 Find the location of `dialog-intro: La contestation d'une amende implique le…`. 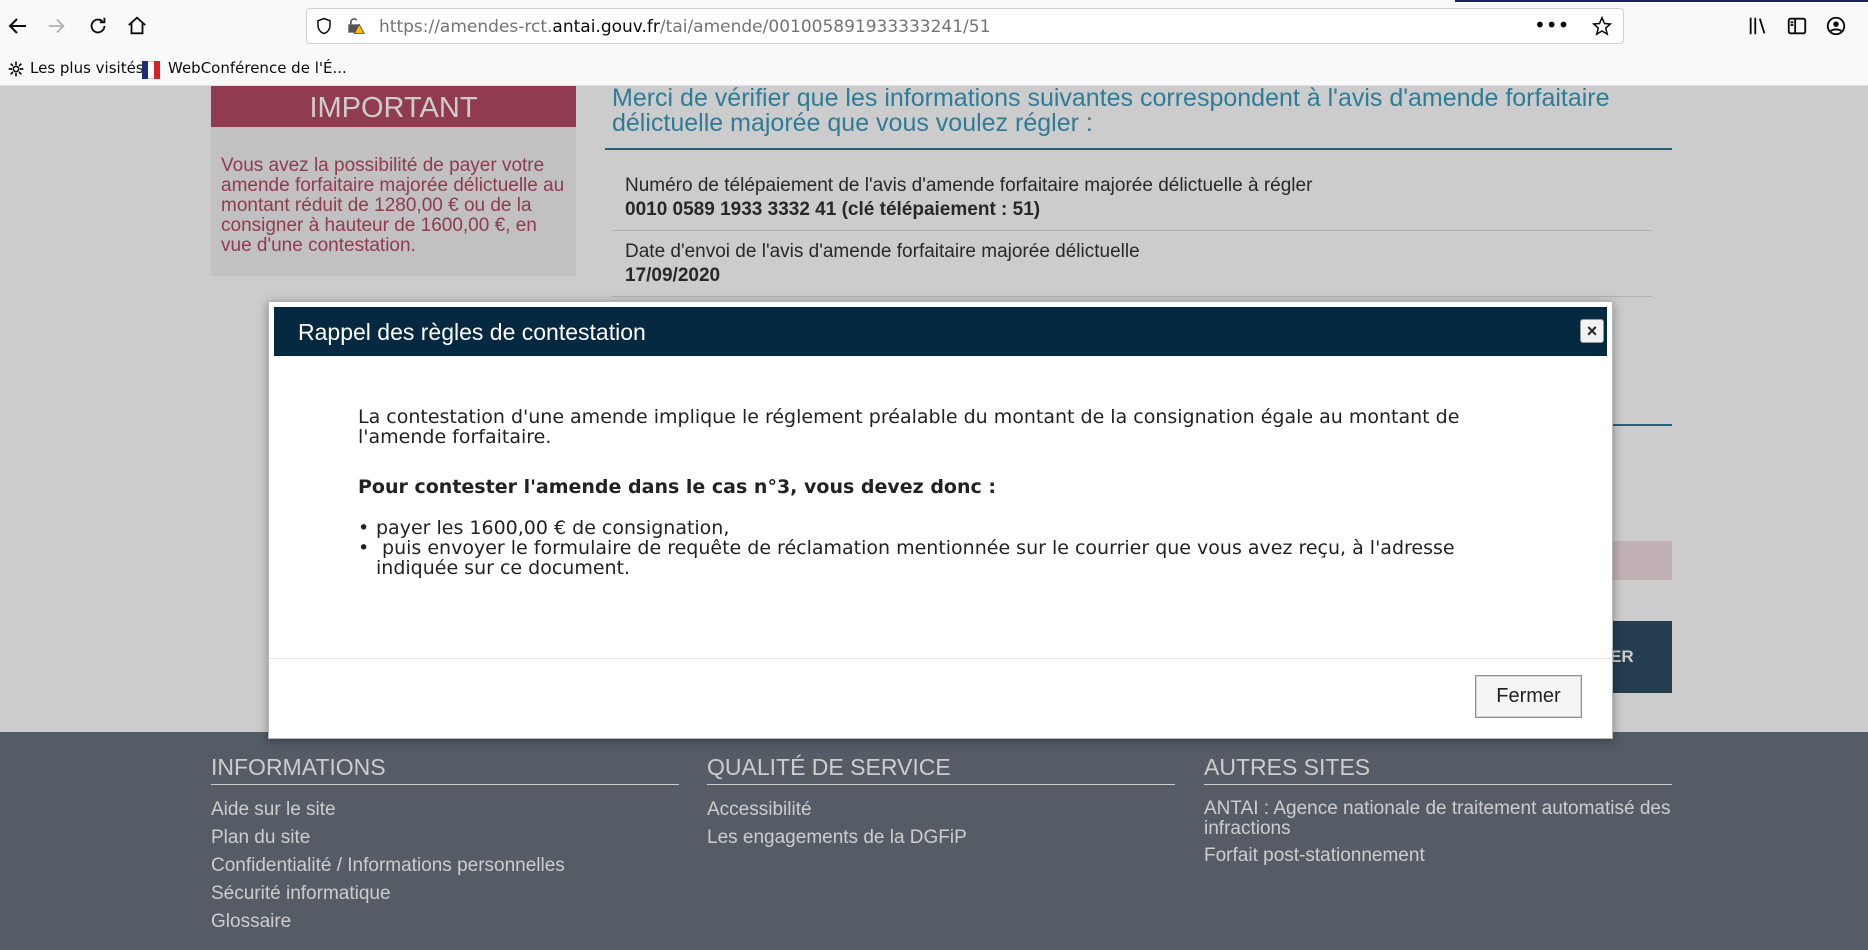

dialog-intro: La contestation d'une amende implique le… is located at coordinates (909, 427).